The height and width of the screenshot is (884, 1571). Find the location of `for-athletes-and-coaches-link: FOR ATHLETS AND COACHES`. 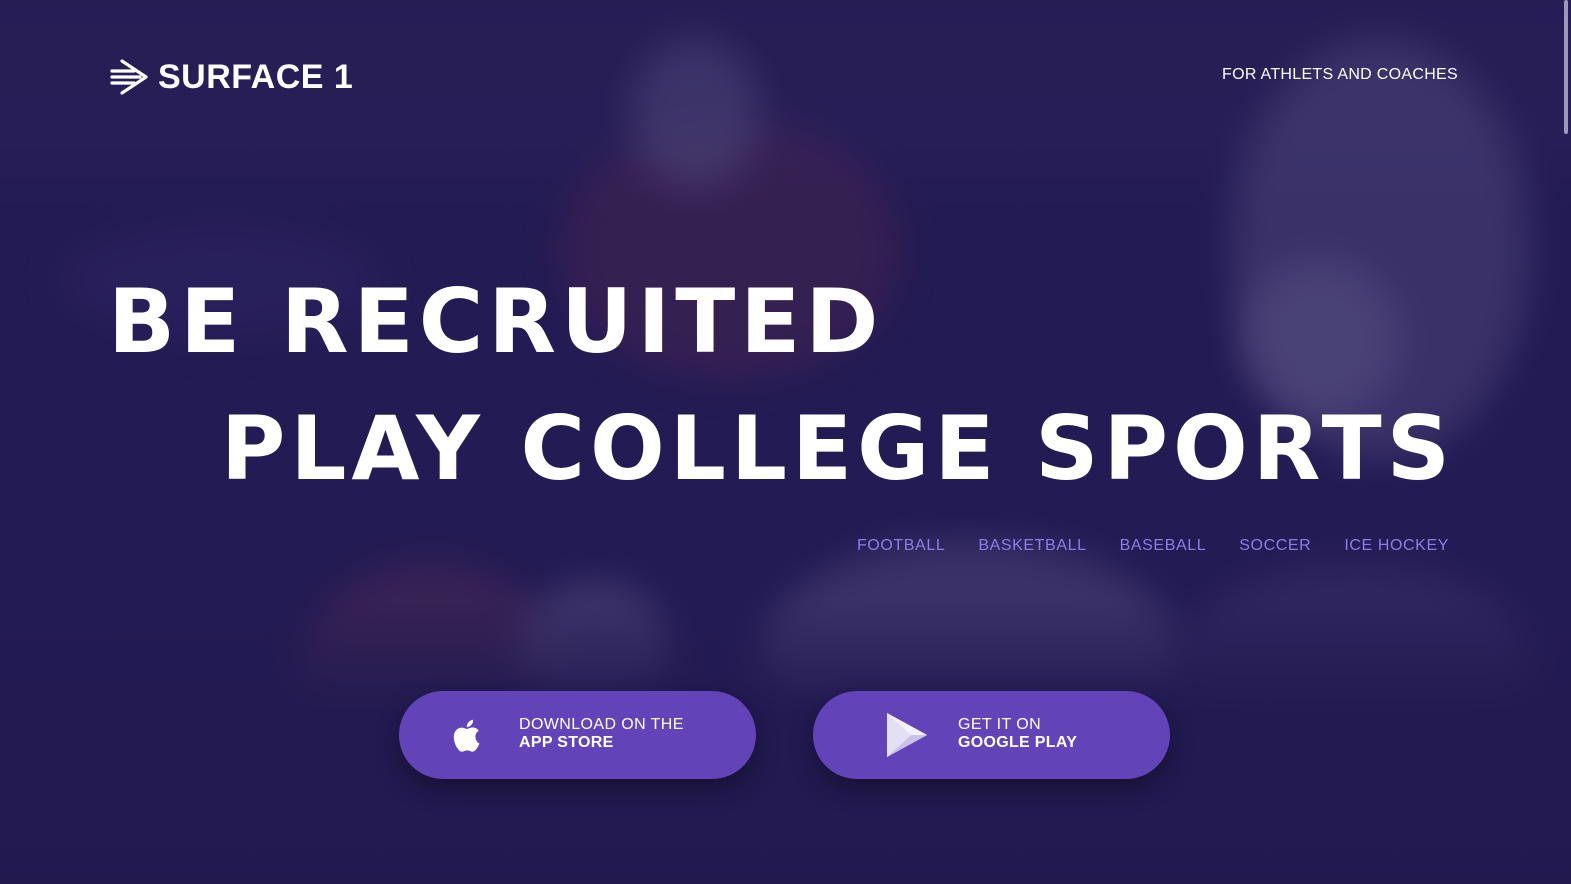

for-athletes-and-coaches-link: FOR ATHLETS AND COACHES is located at coordinates (1340, 75).